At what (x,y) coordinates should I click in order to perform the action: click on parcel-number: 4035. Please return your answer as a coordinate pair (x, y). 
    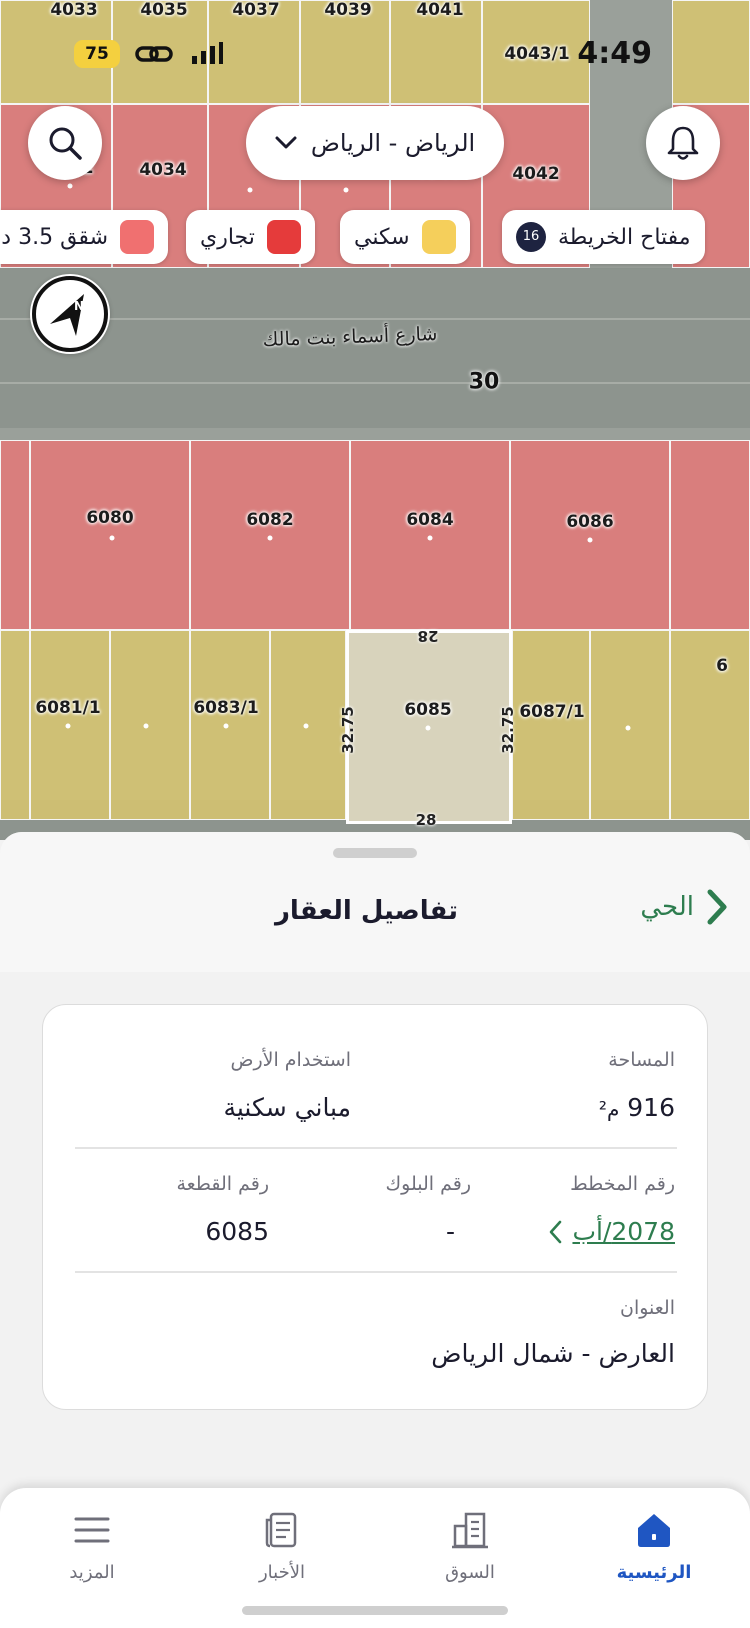
    Looking at the image, I should click on (164, 10).